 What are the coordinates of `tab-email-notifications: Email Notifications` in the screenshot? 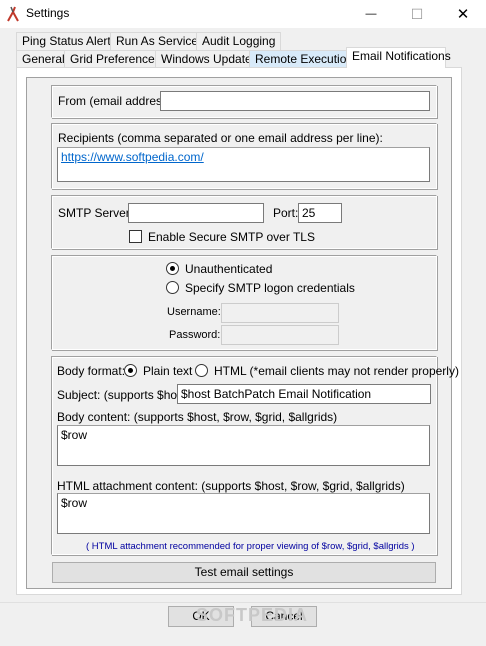 It's located at (398, 57).